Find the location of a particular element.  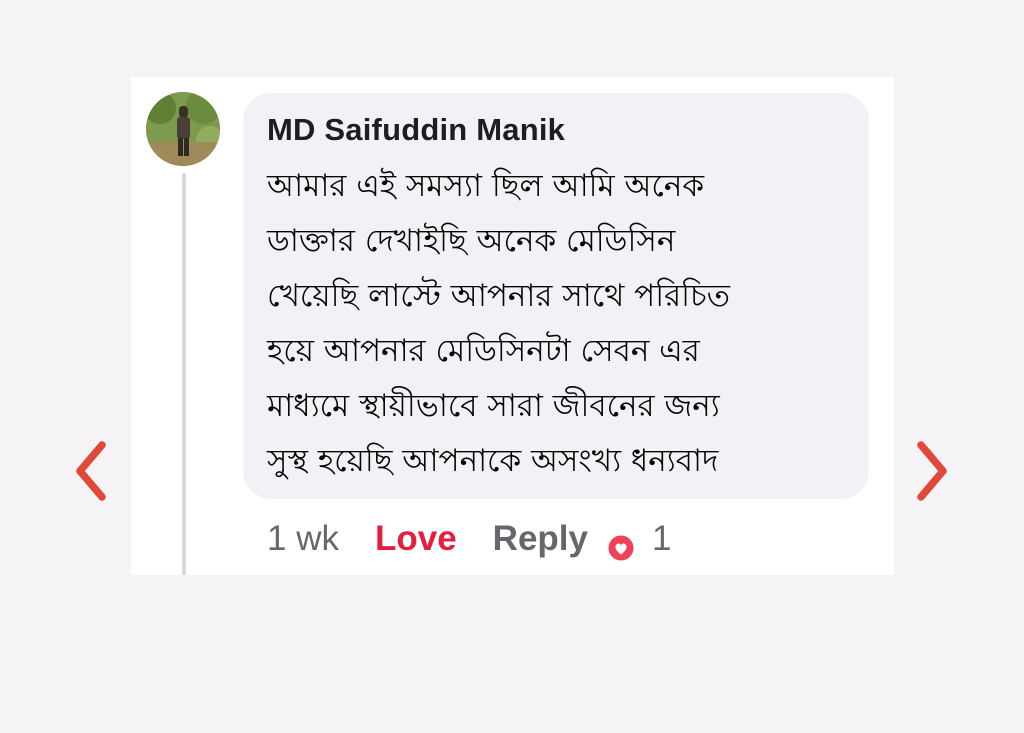

comment-actions: 1 wk Love Reply 1 is located at coordinates (469, 540).